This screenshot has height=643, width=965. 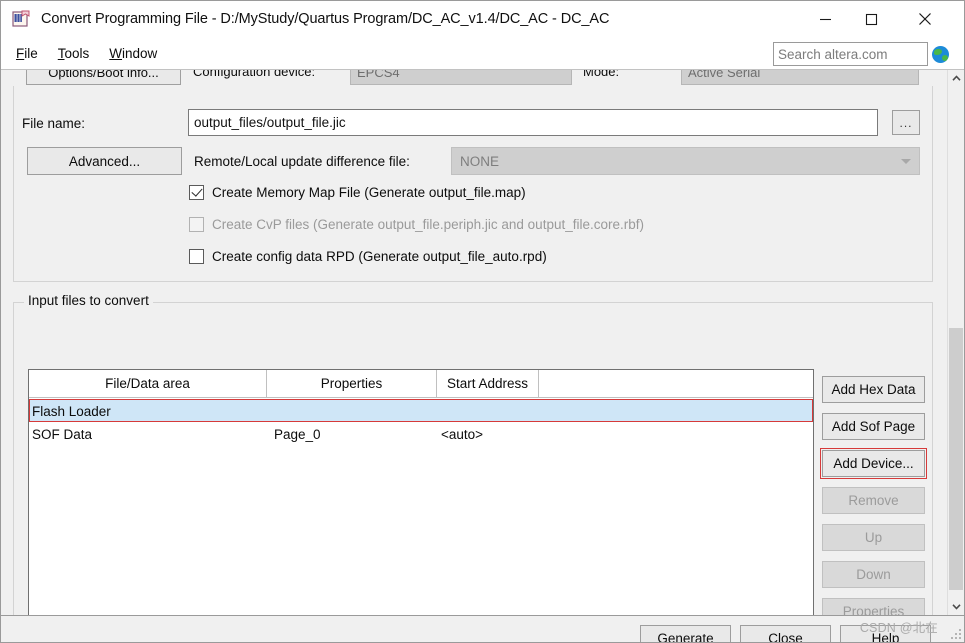 What do you see at coordinates (297, 434) in the screenshot?
I see `cell-properties: Page_0` at bounding box center [297, 434].